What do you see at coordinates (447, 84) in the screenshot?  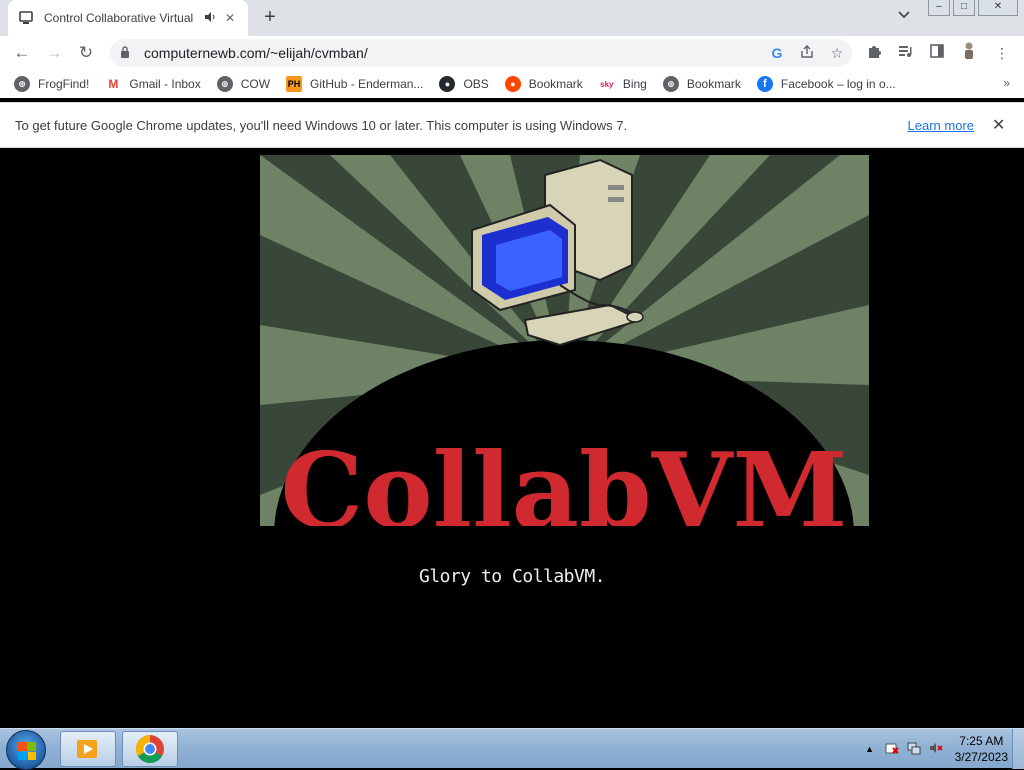 I see `github-icon: ●` at bounding box center [447, 84].